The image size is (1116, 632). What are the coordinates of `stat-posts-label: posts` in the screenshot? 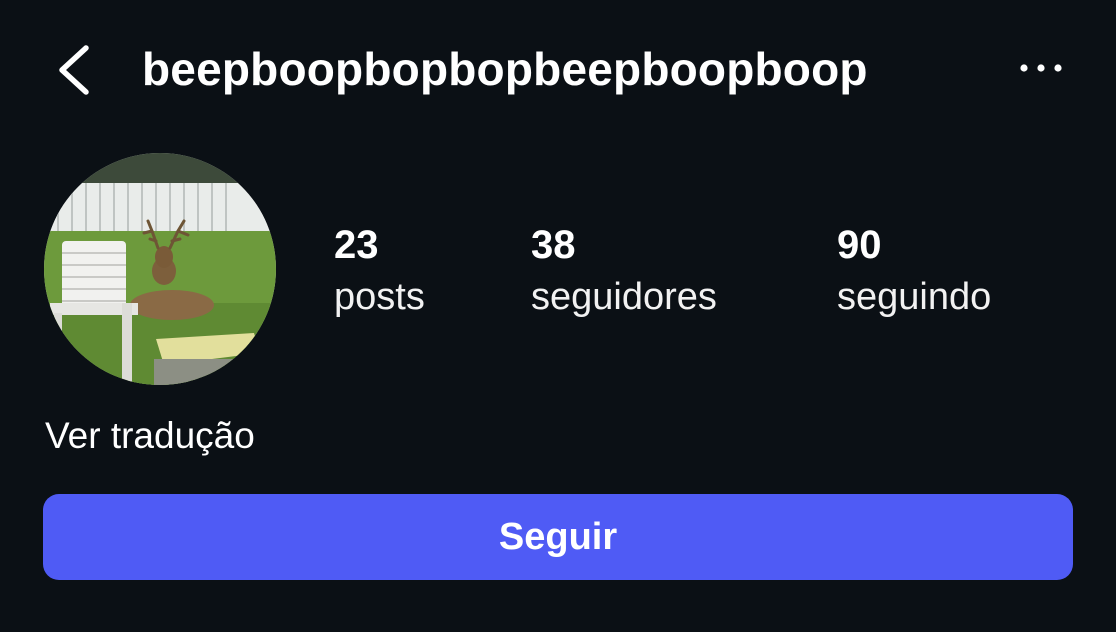 It's located at (379, 297).